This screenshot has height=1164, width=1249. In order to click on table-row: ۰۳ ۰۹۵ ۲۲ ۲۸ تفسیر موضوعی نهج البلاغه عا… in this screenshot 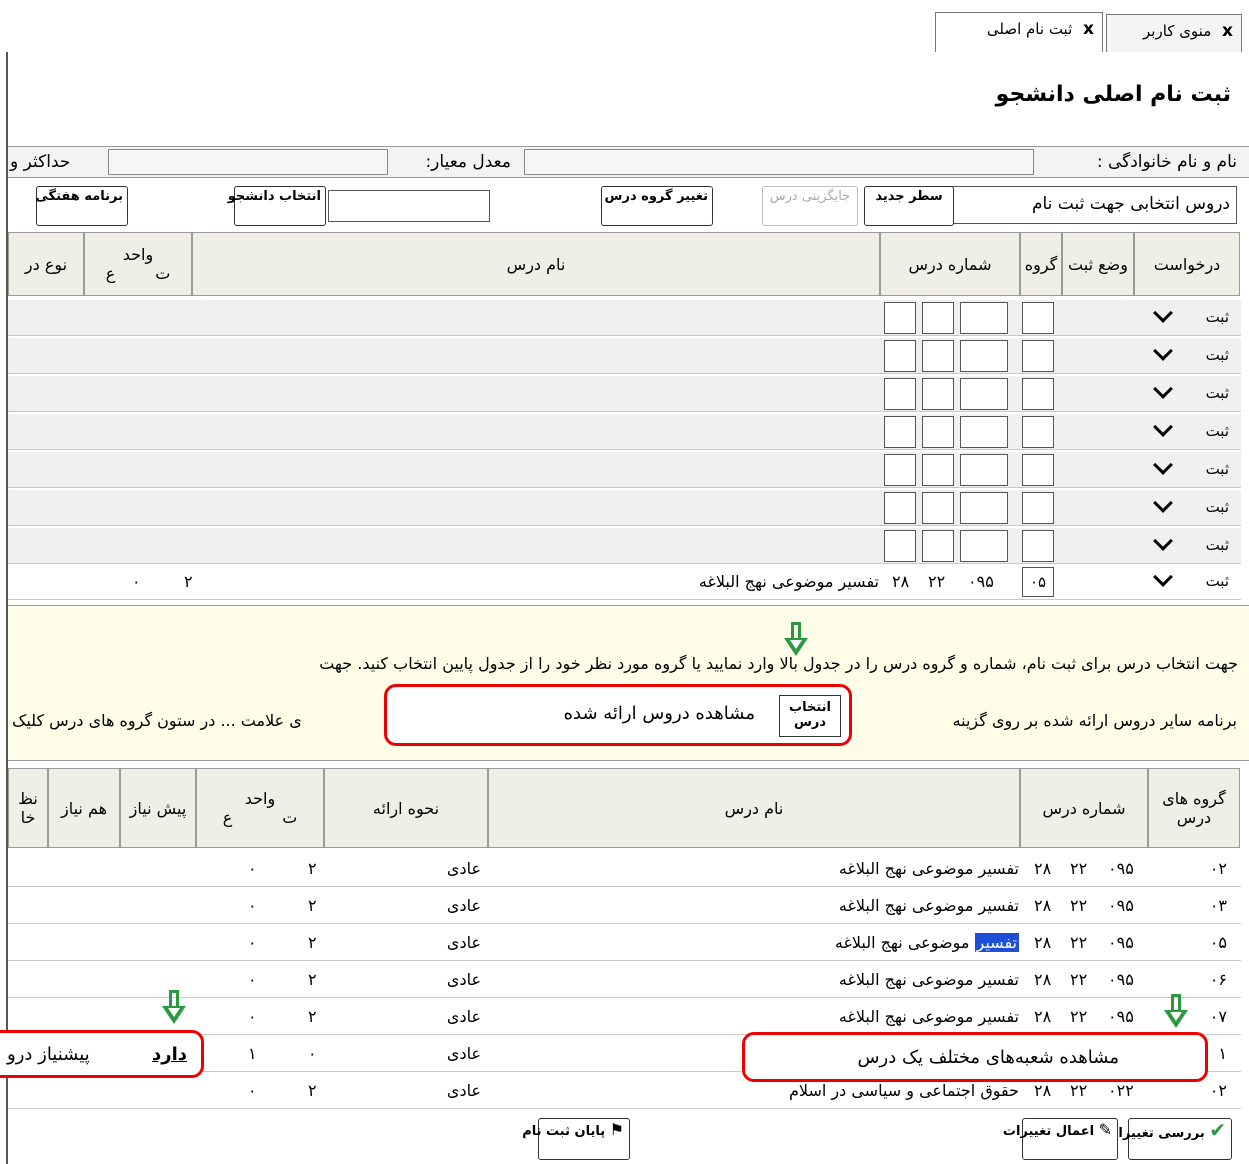, I will do `click(624, 905)`.